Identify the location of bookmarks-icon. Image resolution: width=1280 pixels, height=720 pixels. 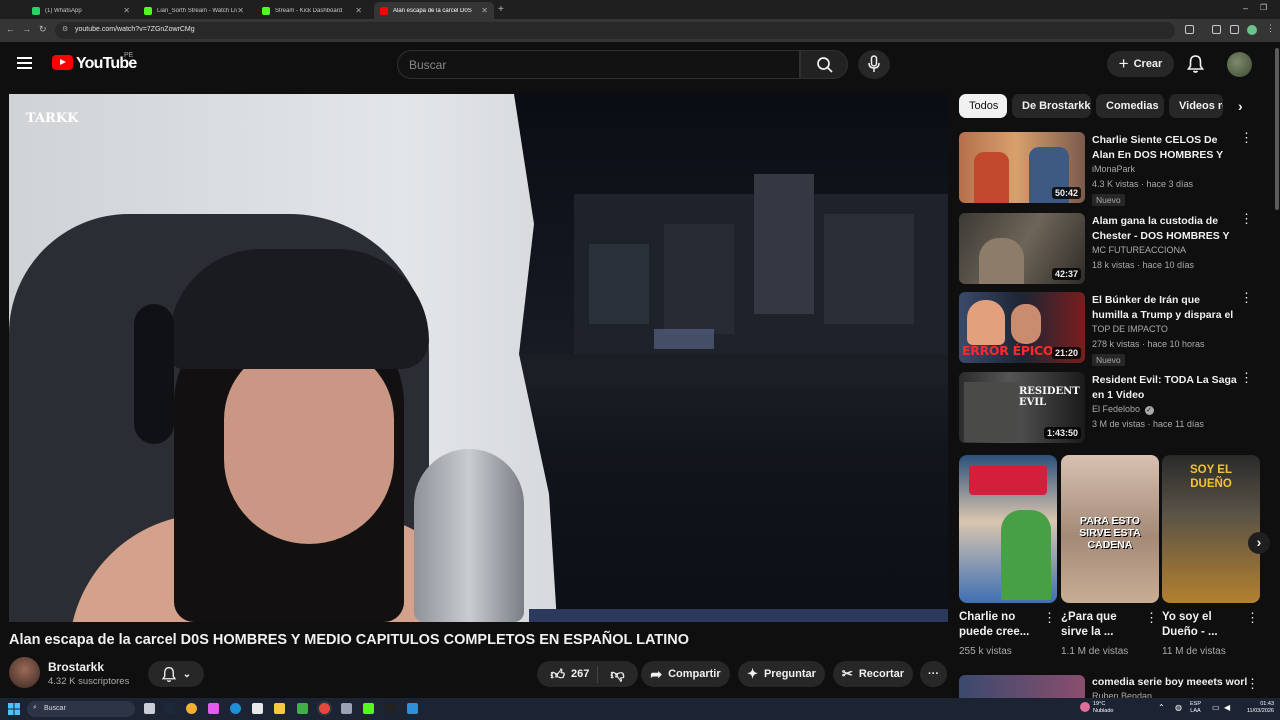
(1234, 29).